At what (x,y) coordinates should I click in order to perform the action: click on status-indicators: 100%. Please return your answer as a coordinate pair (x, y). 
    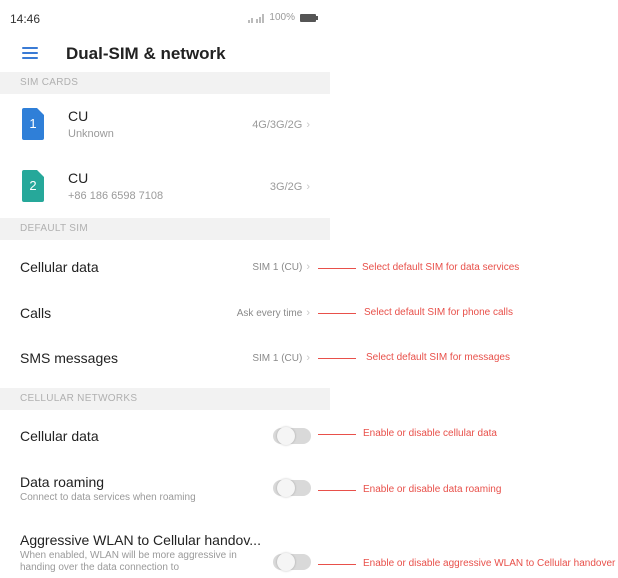
    Looking at the image, I should click on (283, 17).